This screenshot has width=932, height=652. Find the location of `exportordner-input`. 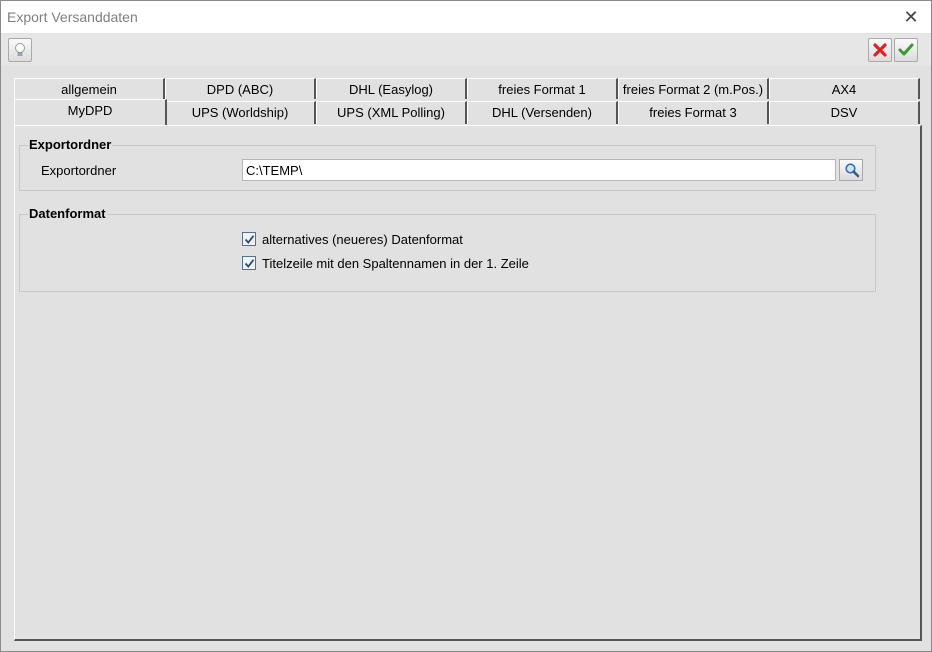

exportordner-input is located at coordinates (539, 170).